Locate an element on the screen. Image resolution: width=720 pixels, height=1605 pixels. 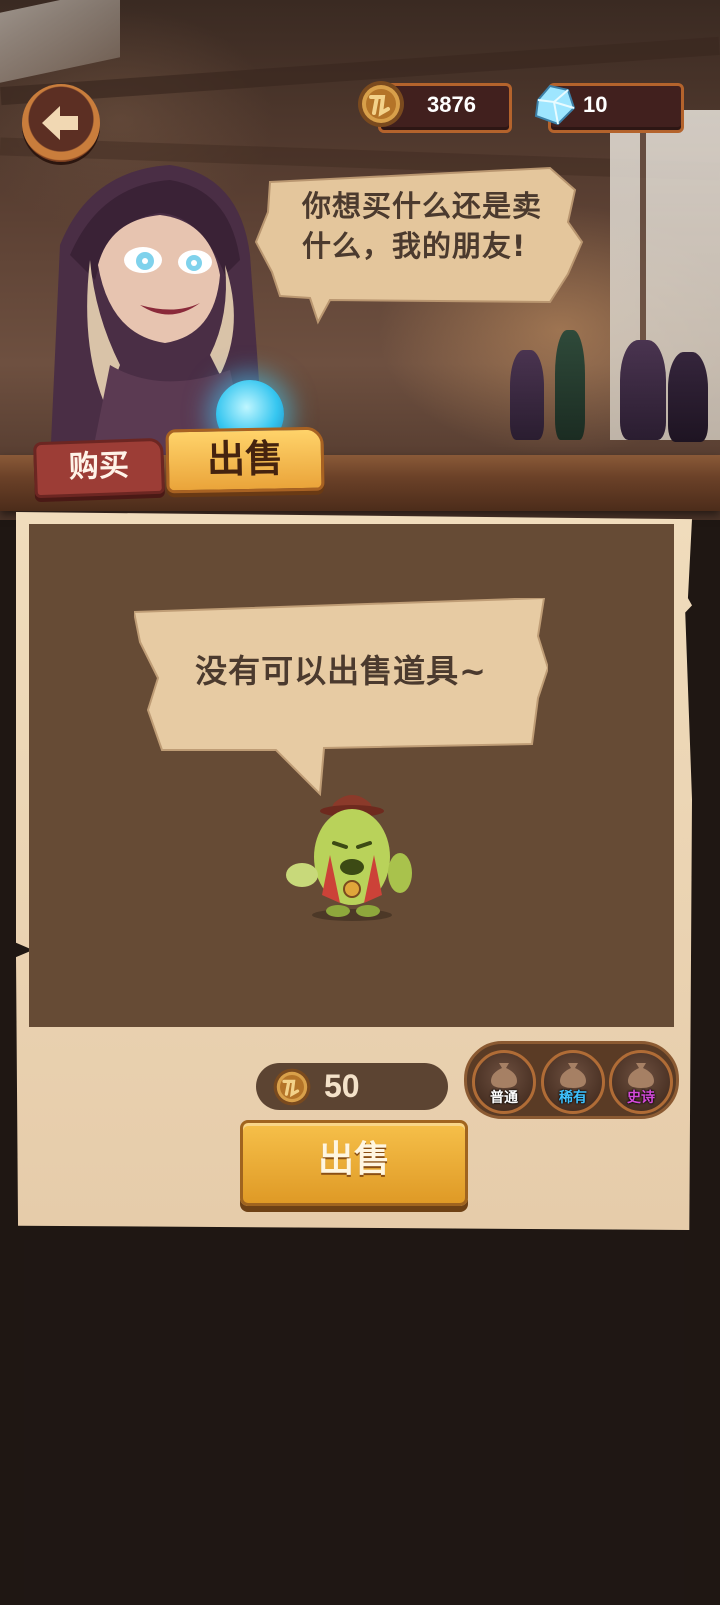
coin-count: 3876 is located at coordinates (451, 104).